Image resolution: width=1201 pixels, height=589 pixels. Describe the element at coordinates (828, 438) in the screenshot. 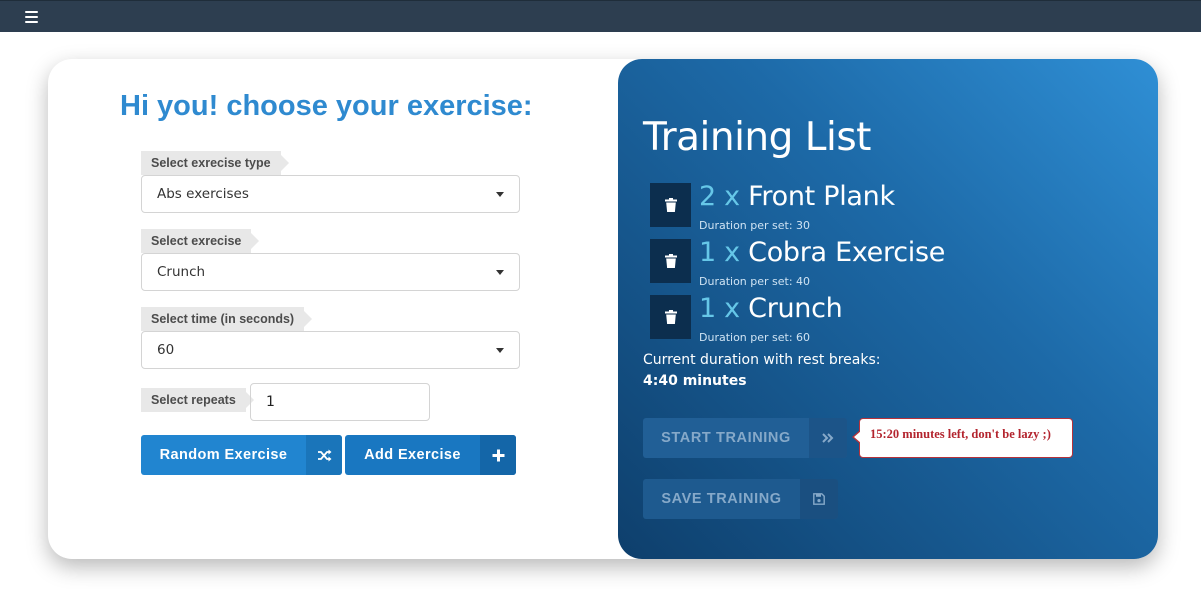

I see `double-chevron-right-icon` at that location.